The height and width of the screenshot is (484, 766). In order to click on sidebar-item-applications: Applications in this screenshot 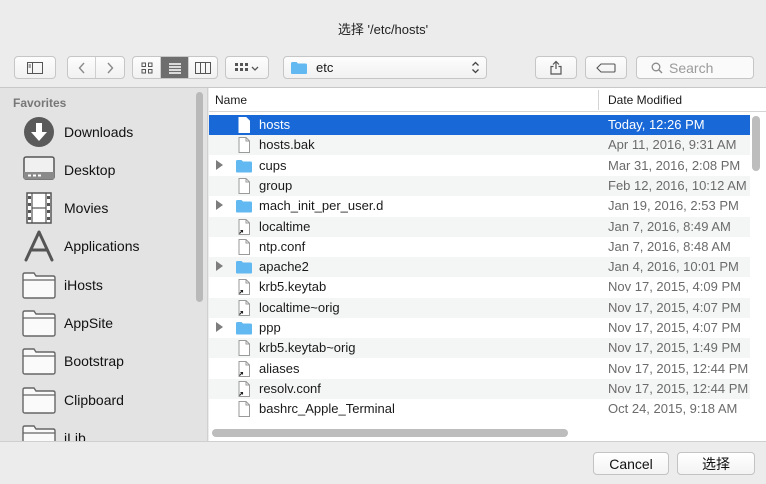, I will do `click(81, 246)`.